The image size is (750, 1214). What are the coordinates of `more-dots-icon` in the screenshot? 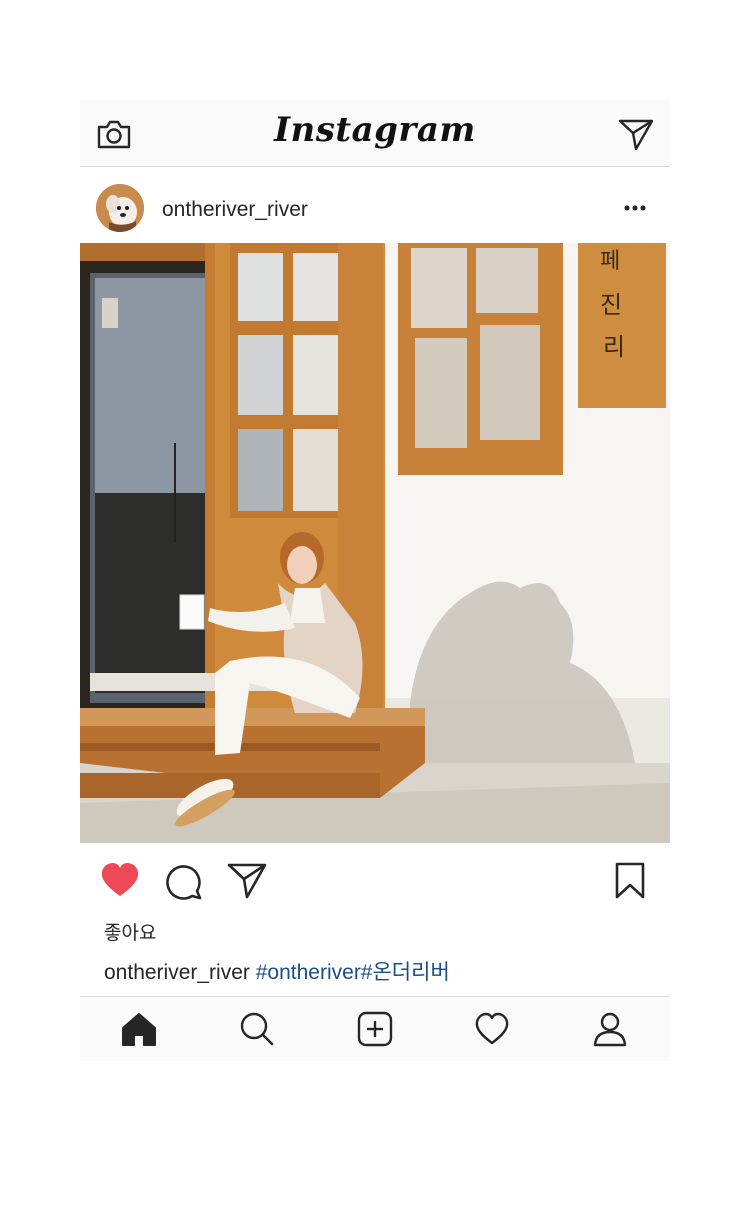 It's located at (635, 208).